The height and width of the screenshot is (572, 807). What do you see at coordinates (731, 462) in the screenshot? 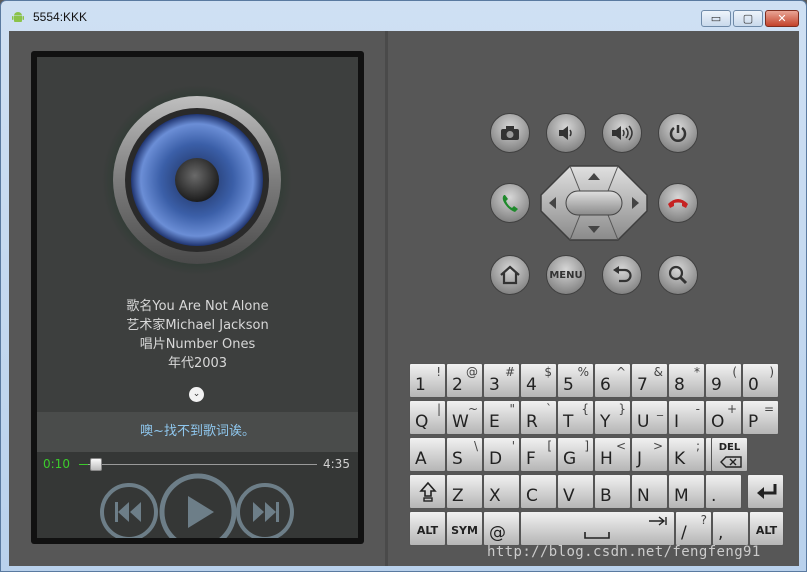
I see `backspace-icon` at bounding box center [731, 462].